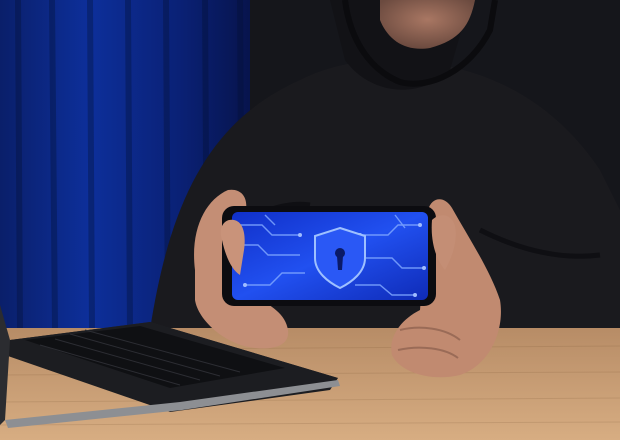 This screenshot has width=620, height=440. Describe the element at coordinates (329, 256) in the screenshot. I see `smartphone` at that location.